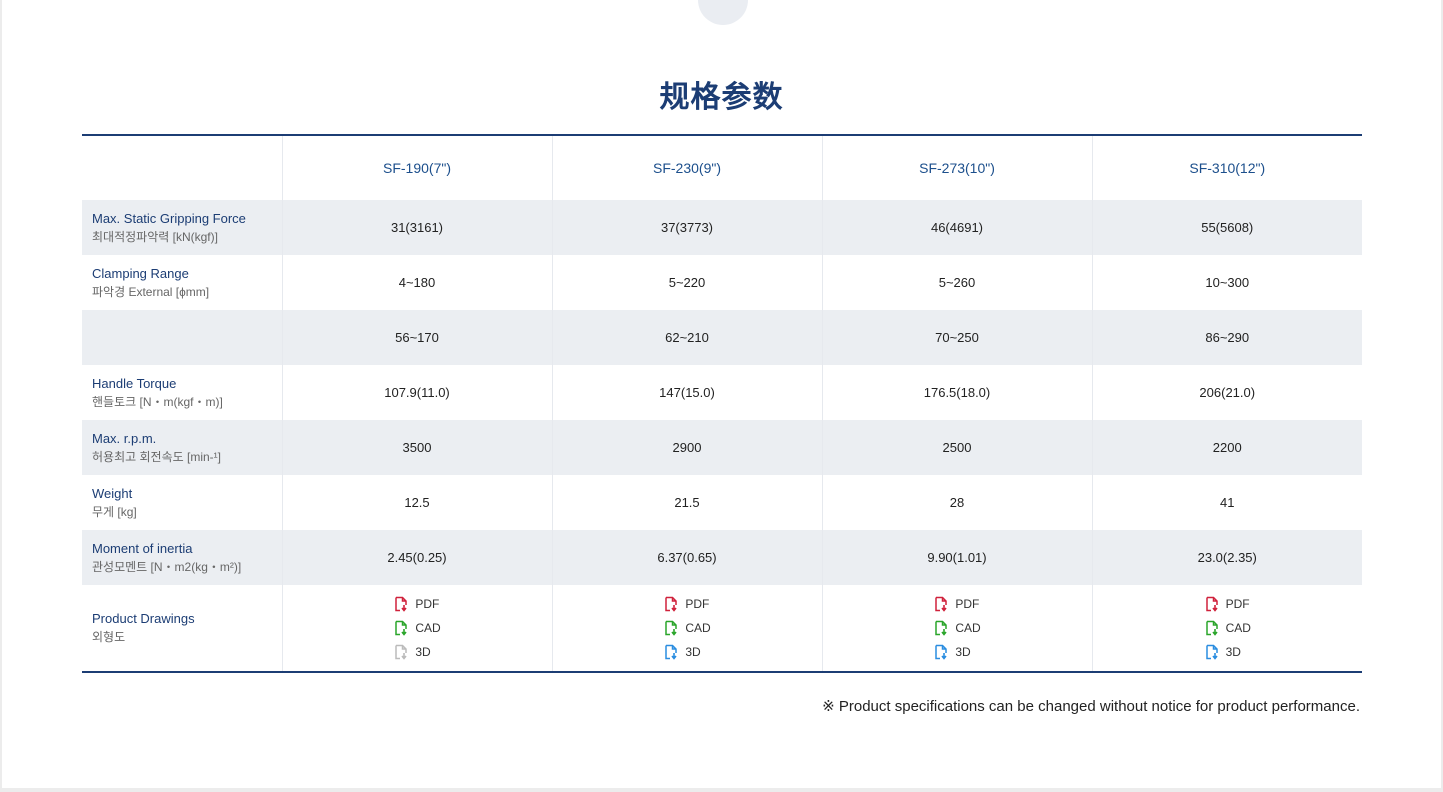  What do you see at coordinates (134, 383) in the screenshot?
I see `row-label-en: Handle Torque` at bounding box center [134, 383].